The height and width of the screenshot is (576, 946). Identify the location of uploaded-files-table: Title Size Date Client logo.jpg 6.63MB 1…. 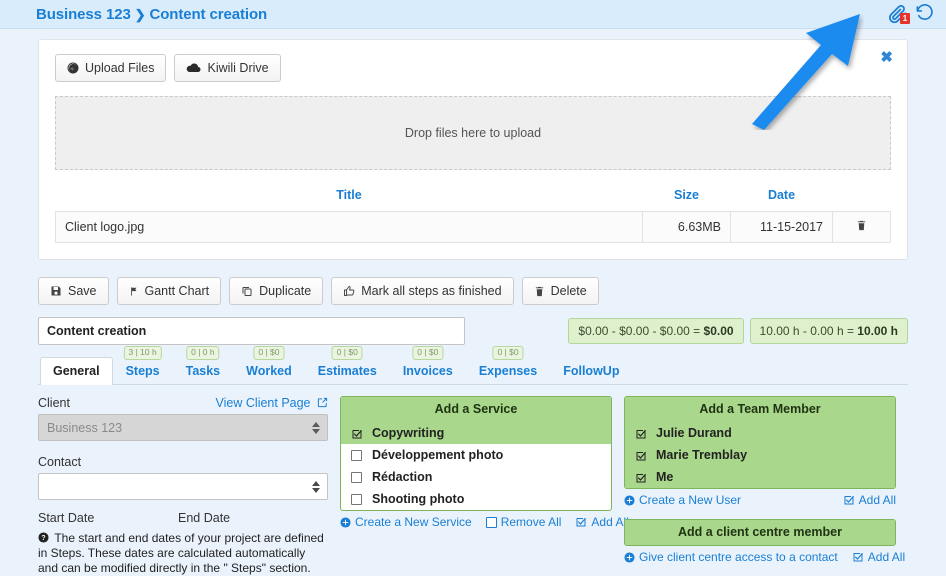
(473, 213).